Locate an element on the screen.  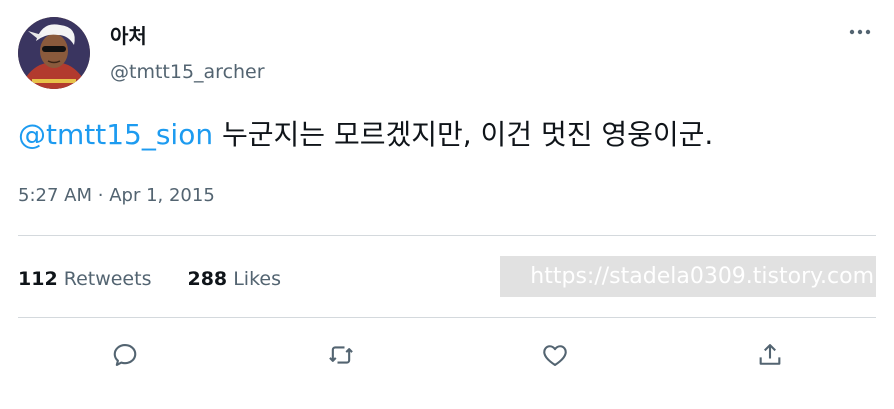
tweet-date: Apr 1, 2015 is located at coordinates (162, 195).